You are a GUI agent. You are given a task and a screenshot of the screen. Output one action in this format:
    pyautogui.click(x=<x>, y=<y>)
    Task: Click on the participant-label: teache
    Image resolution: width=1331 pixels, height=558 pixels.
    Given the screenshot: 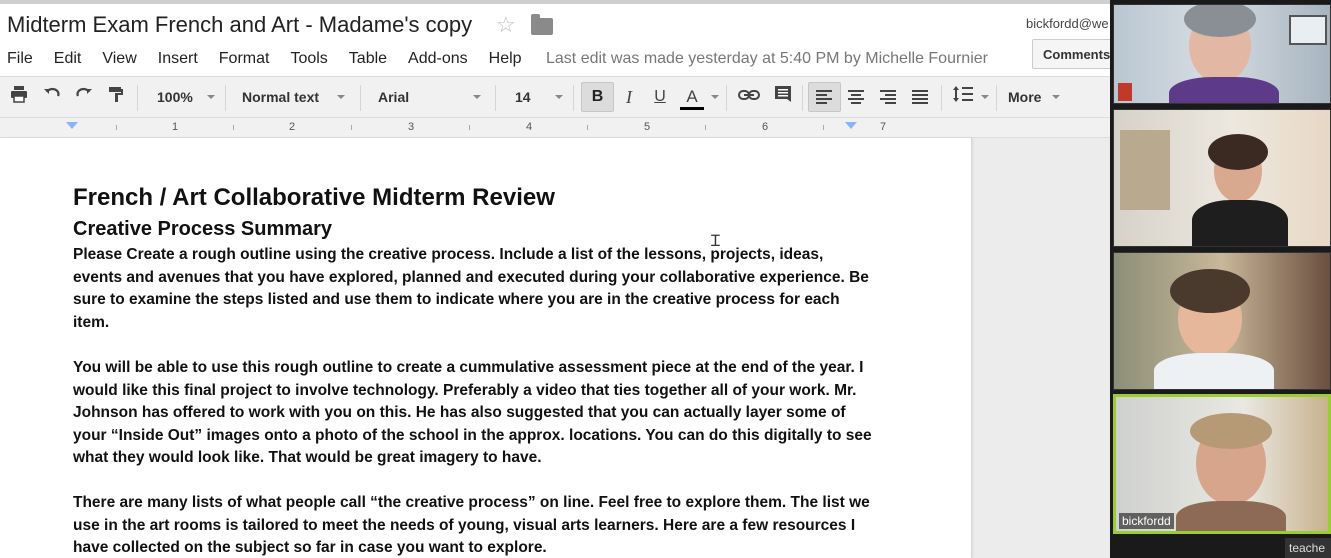 What is the action you would take?
    pyautogui.click(x=1308, y=548)
    